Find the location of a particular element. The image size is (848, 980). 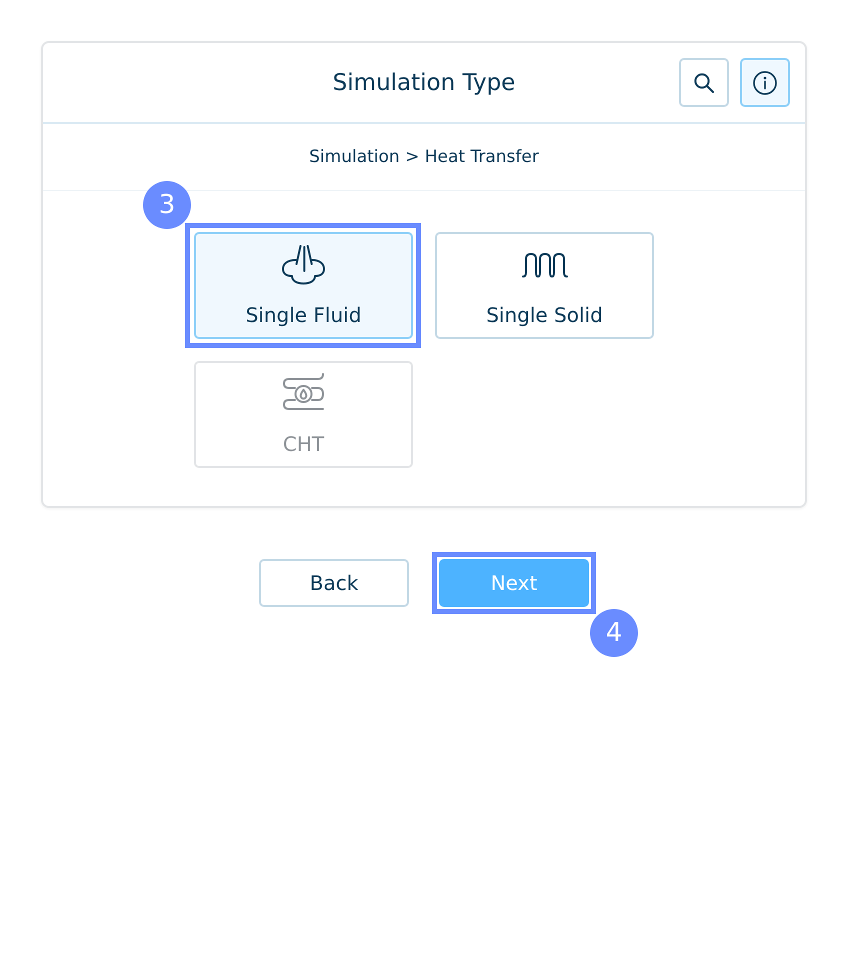

step-badge: 4 is located at coordinates (614, 633).